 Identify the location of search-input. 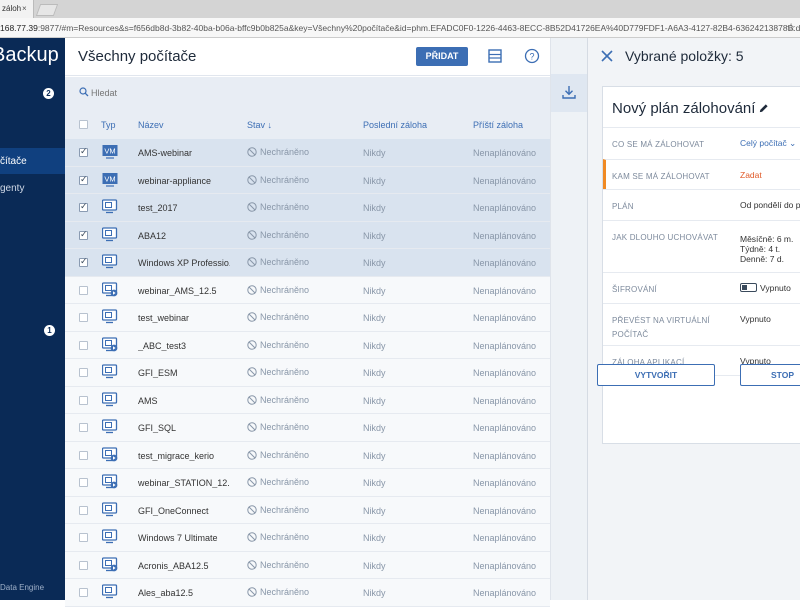
(241, 93).